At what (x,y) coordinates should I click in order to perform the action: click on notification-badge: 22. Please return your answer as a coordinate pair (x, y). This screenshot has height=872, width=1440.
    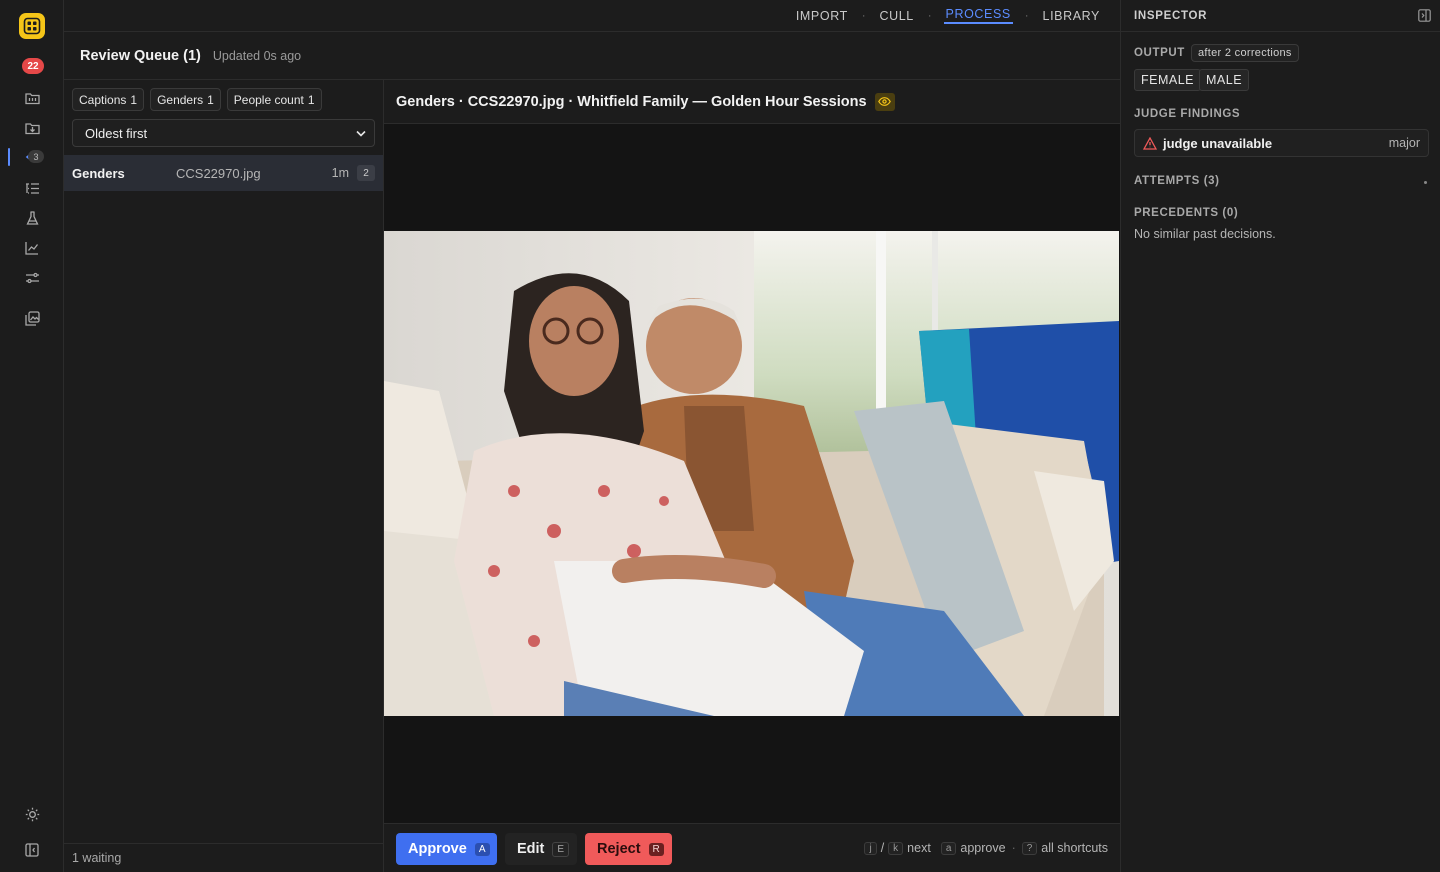
    Looking at the image, I should click on (33, 66).